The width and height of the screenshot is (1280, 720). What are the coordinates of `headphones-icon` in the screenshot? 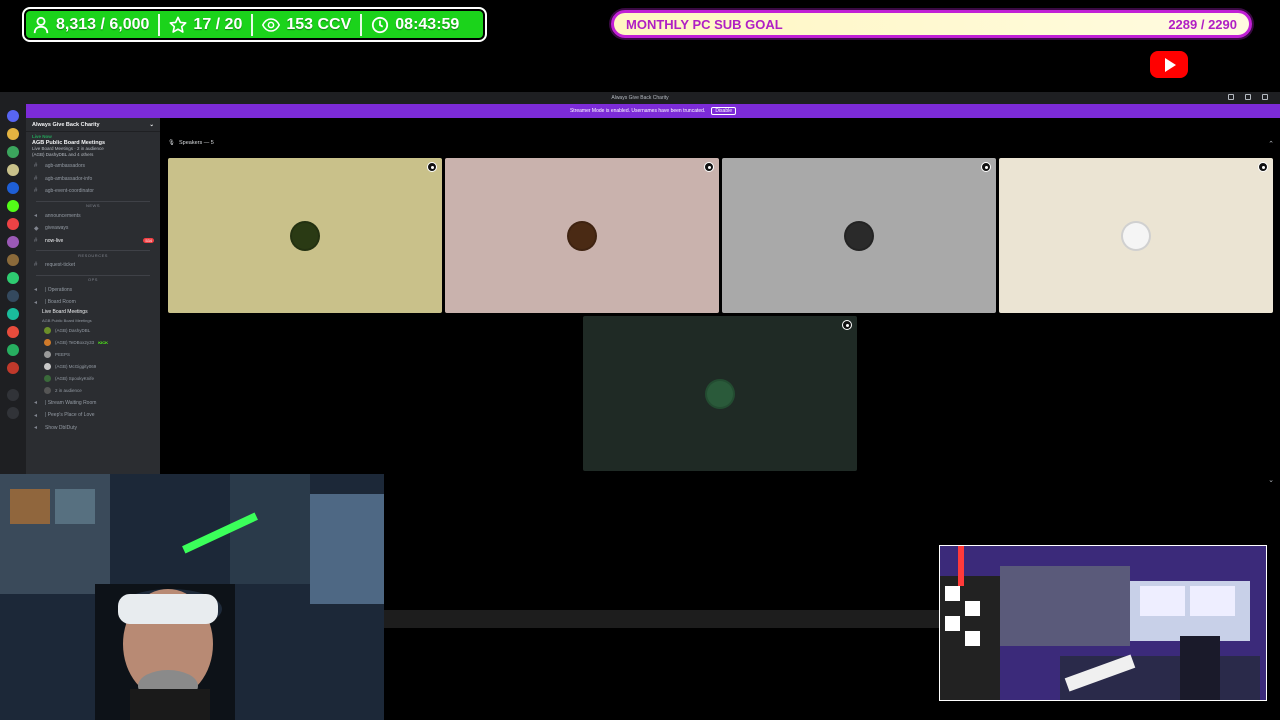 It's located at (47, 390).